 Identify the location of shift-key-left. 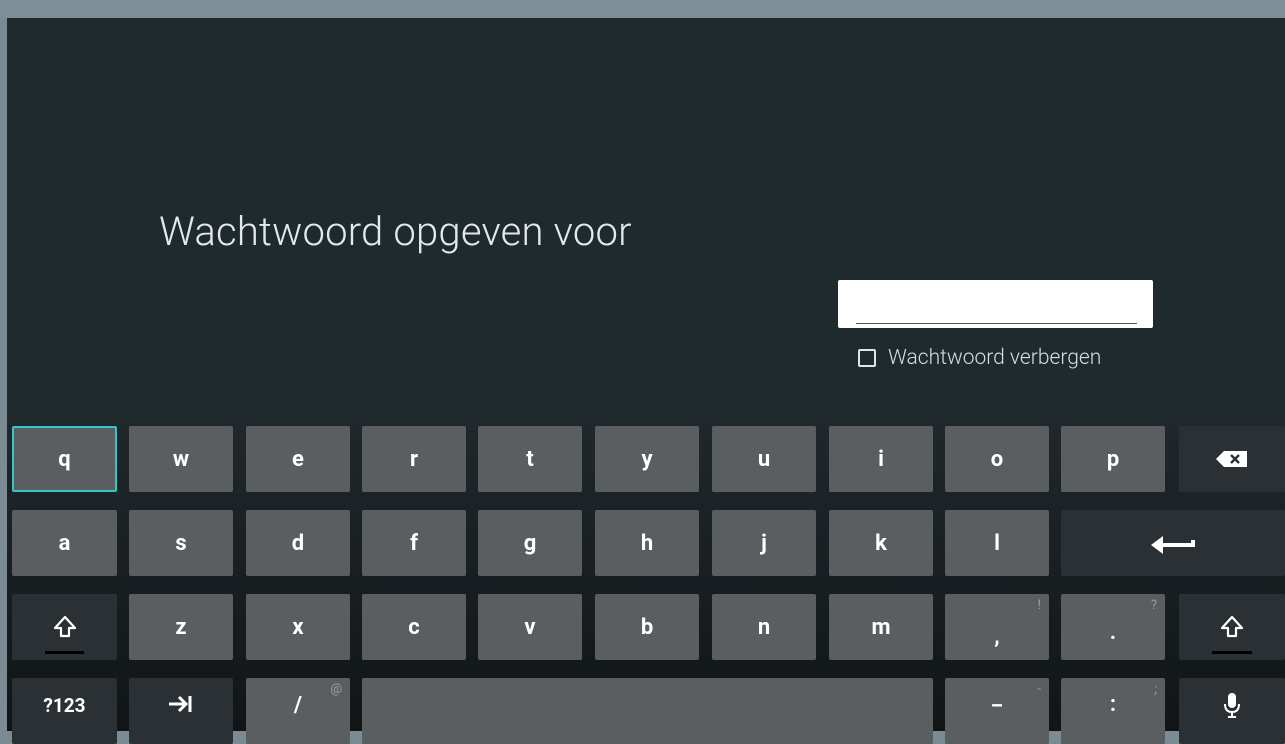
(64, 627).